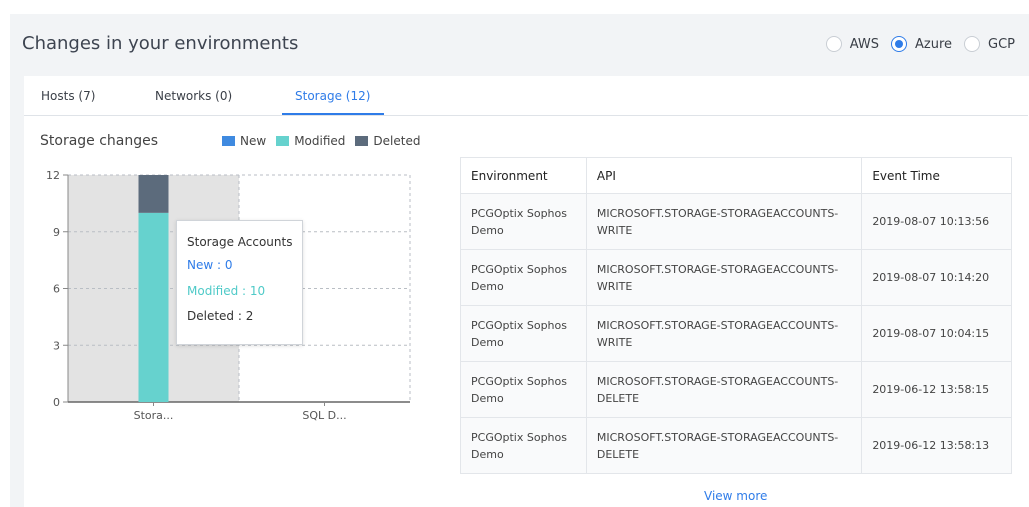 Image resolution: width=1029 pixels, height=507 pixels. I want to click on tab-hosts: Hosts (7), so click(68, 96).